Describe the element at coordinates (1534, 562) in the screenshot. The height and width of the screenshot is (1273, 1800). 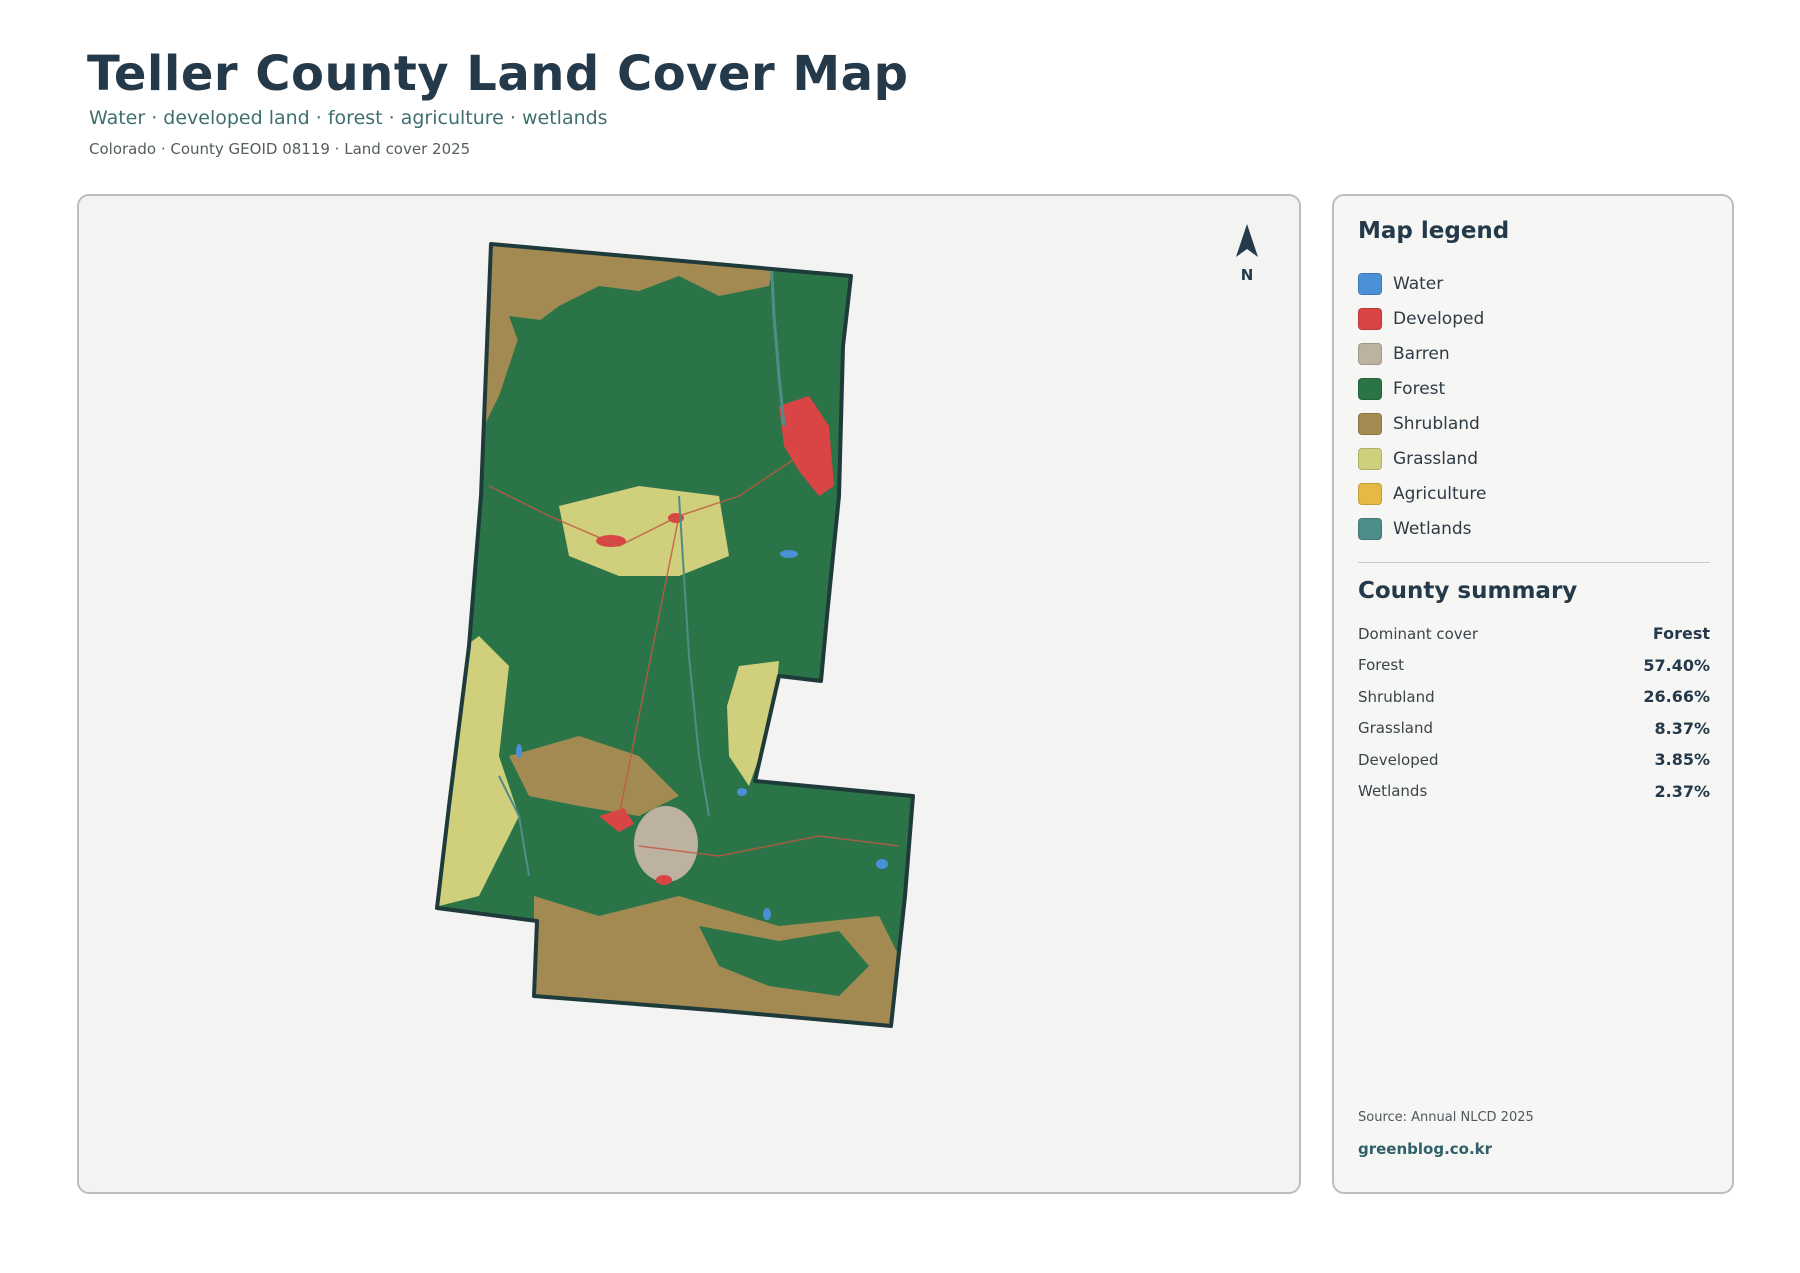
I see `legend-divider` at that location.